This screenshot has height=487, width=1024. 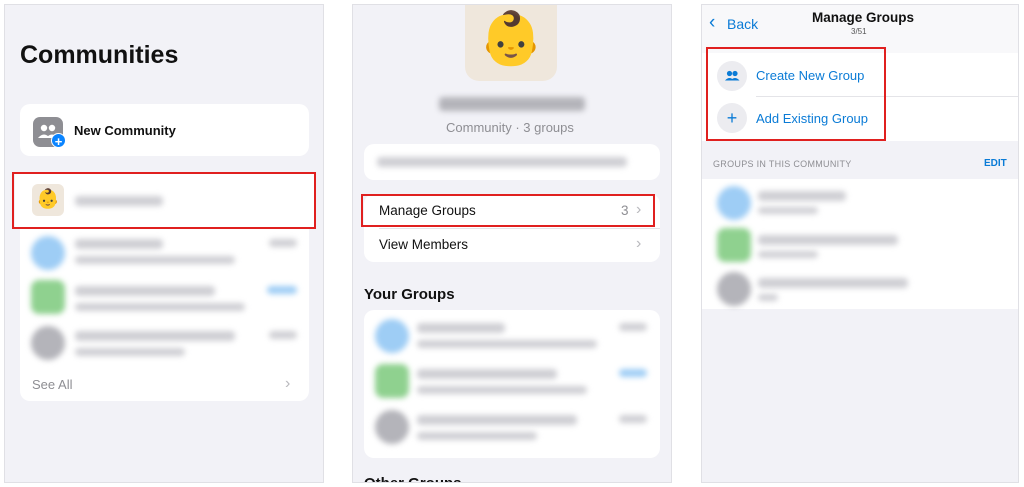 I want to click on community-subtitle: Community · 3 groups, so click(x=510, y=127).